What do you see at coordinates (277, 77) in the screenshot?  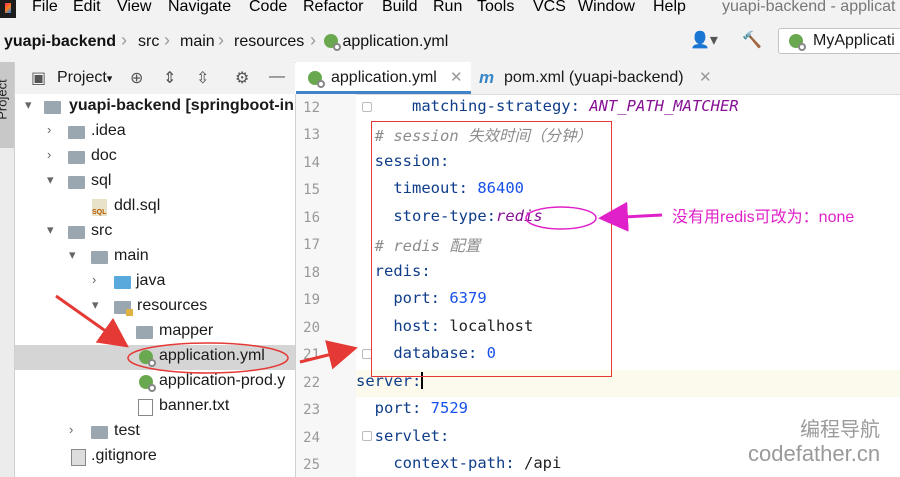 I see `minimize-icon: —` at bounding box center [277, 77].